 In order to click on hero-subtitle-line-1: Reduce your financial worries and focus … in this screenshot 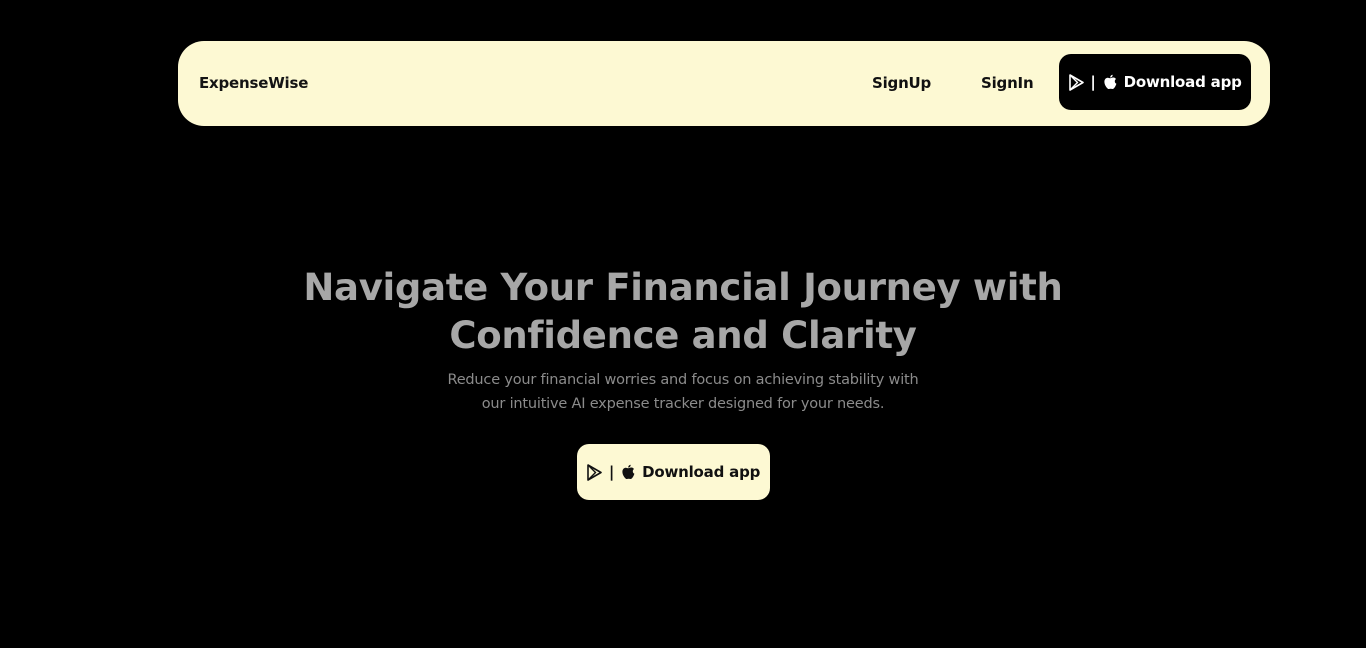, I will do `click(683, 380)`.